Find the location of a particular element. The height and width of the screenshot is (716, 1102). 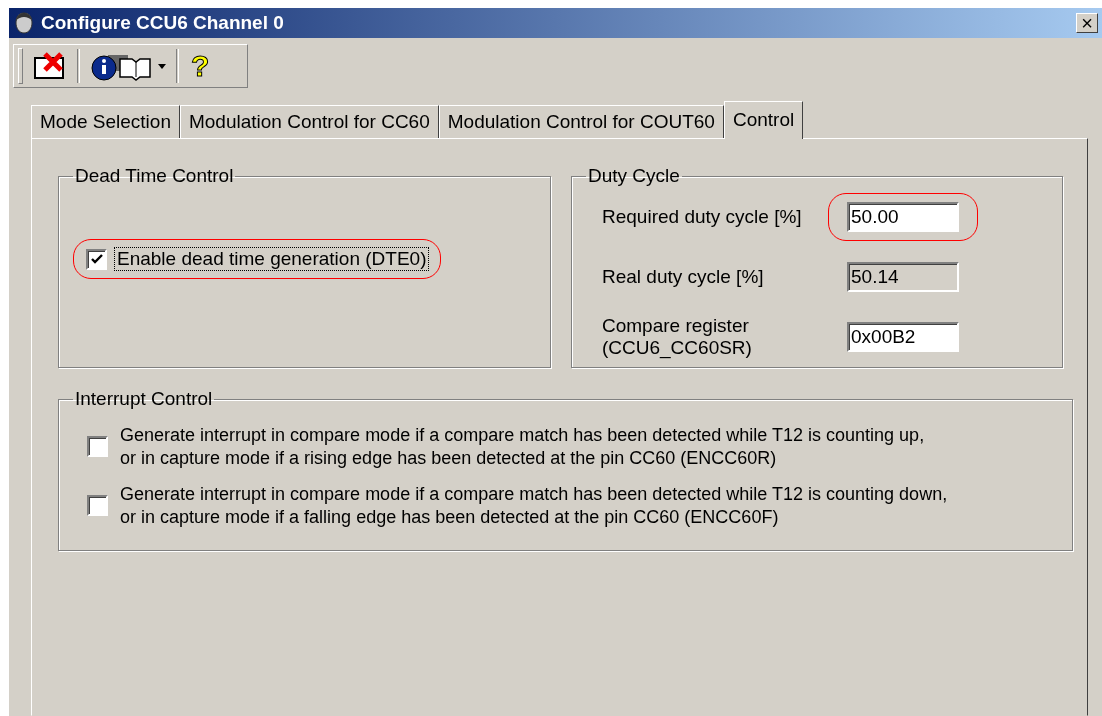

checkmark-icon is located at coordinates (96, 259).